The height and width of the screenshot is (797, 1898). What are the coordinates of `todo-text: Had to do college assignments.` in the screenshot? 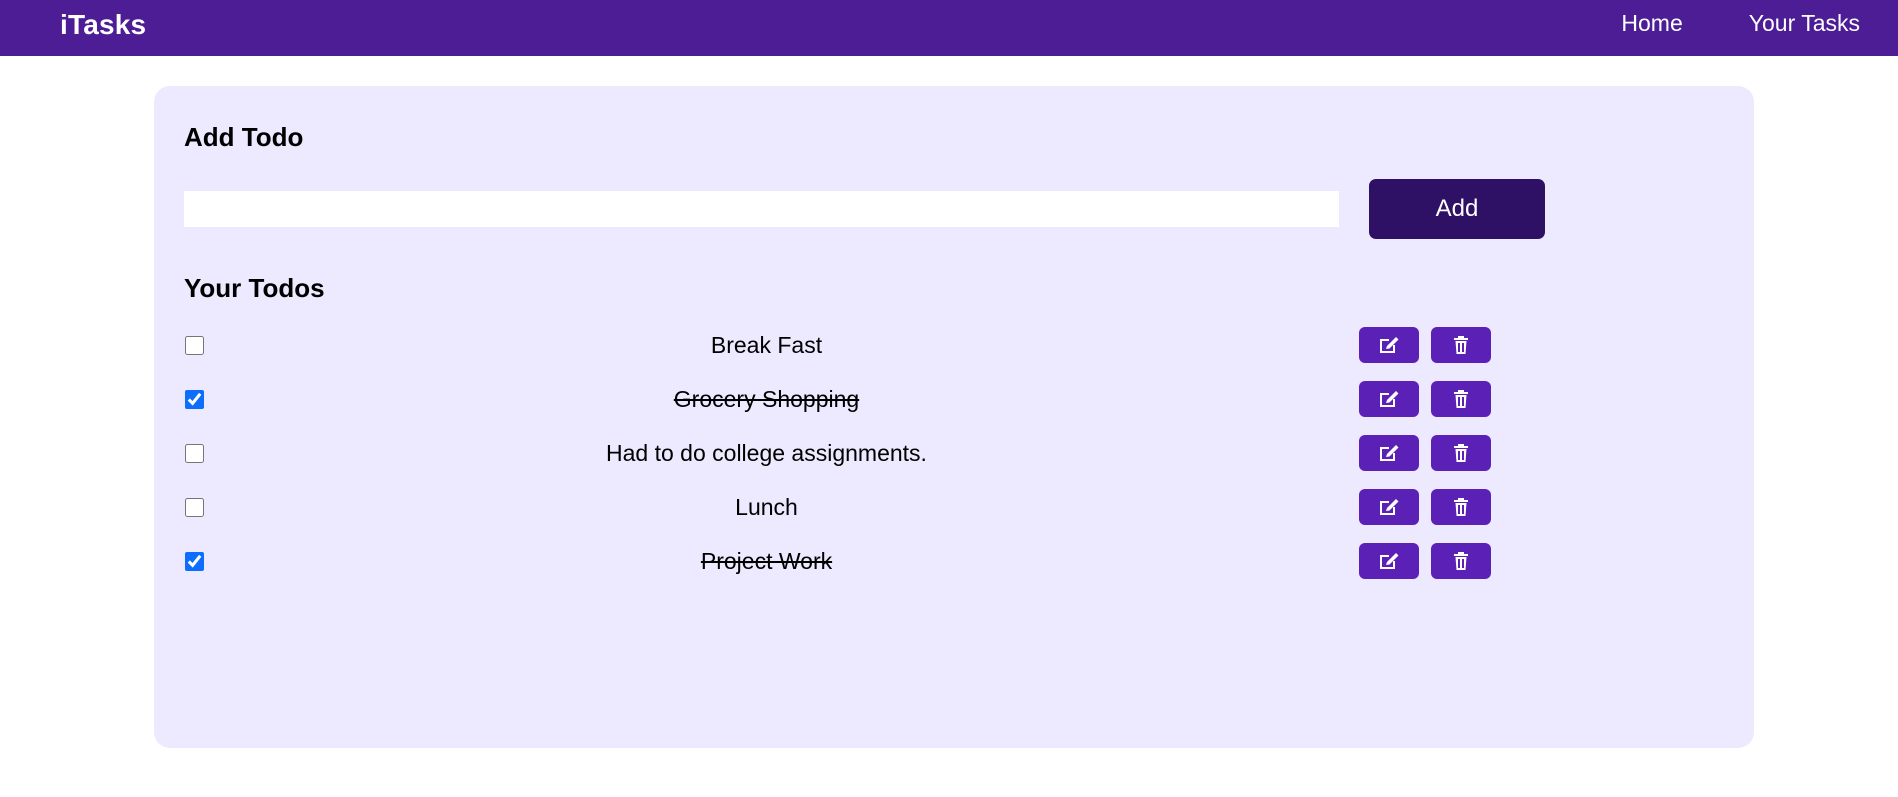 It's located at (766, 452).